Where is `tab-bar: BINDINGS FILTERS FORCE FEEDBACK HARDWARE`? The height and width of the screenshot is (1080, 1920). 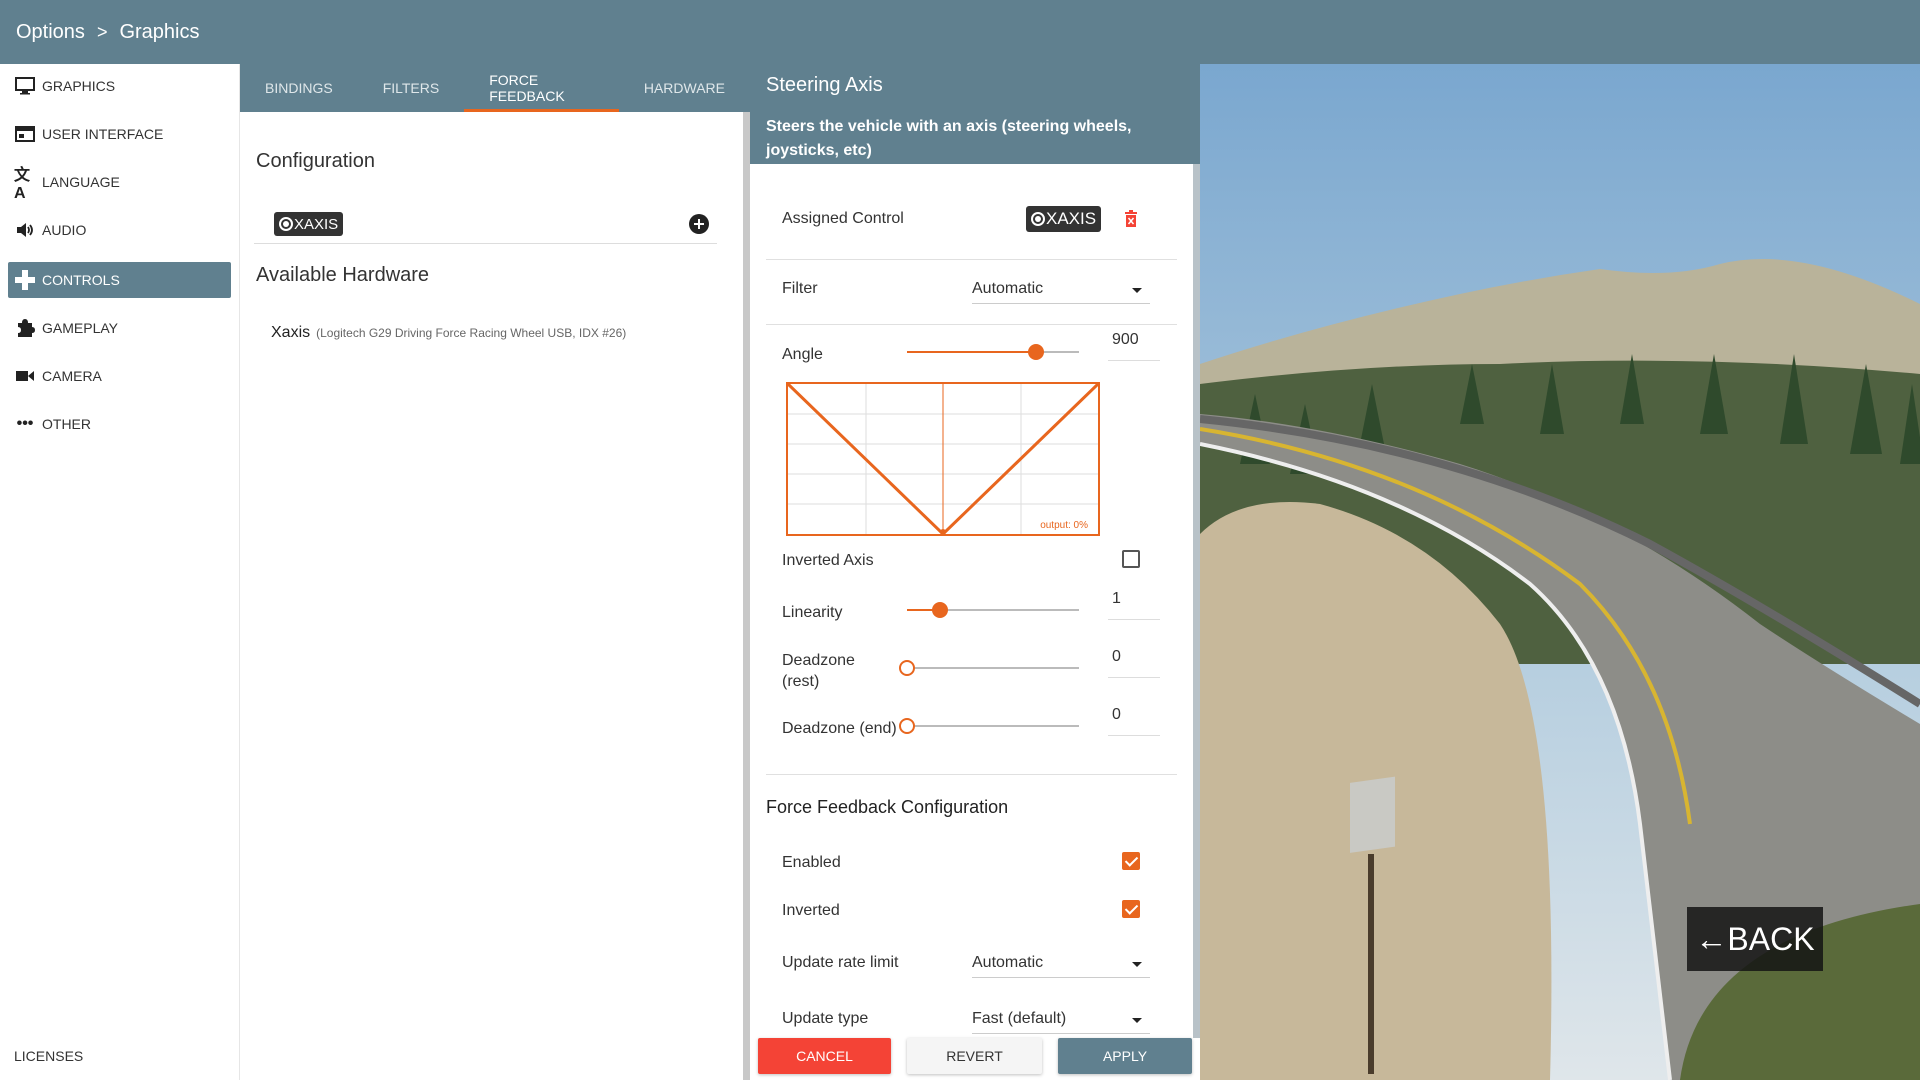
tab-bar: BINDINGS FILTERS FORCE FEEDBACK HARDWARE is located at coordinates (495, 88).